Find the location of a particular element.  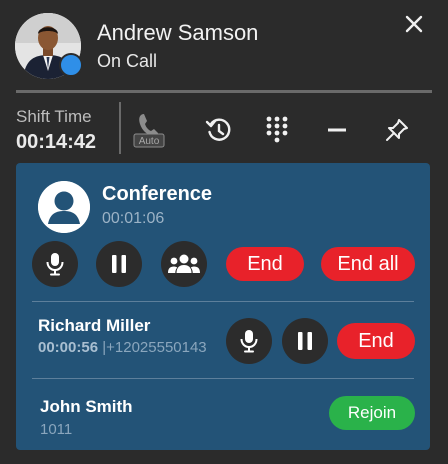

close-button is located at coordinates (414, 24).